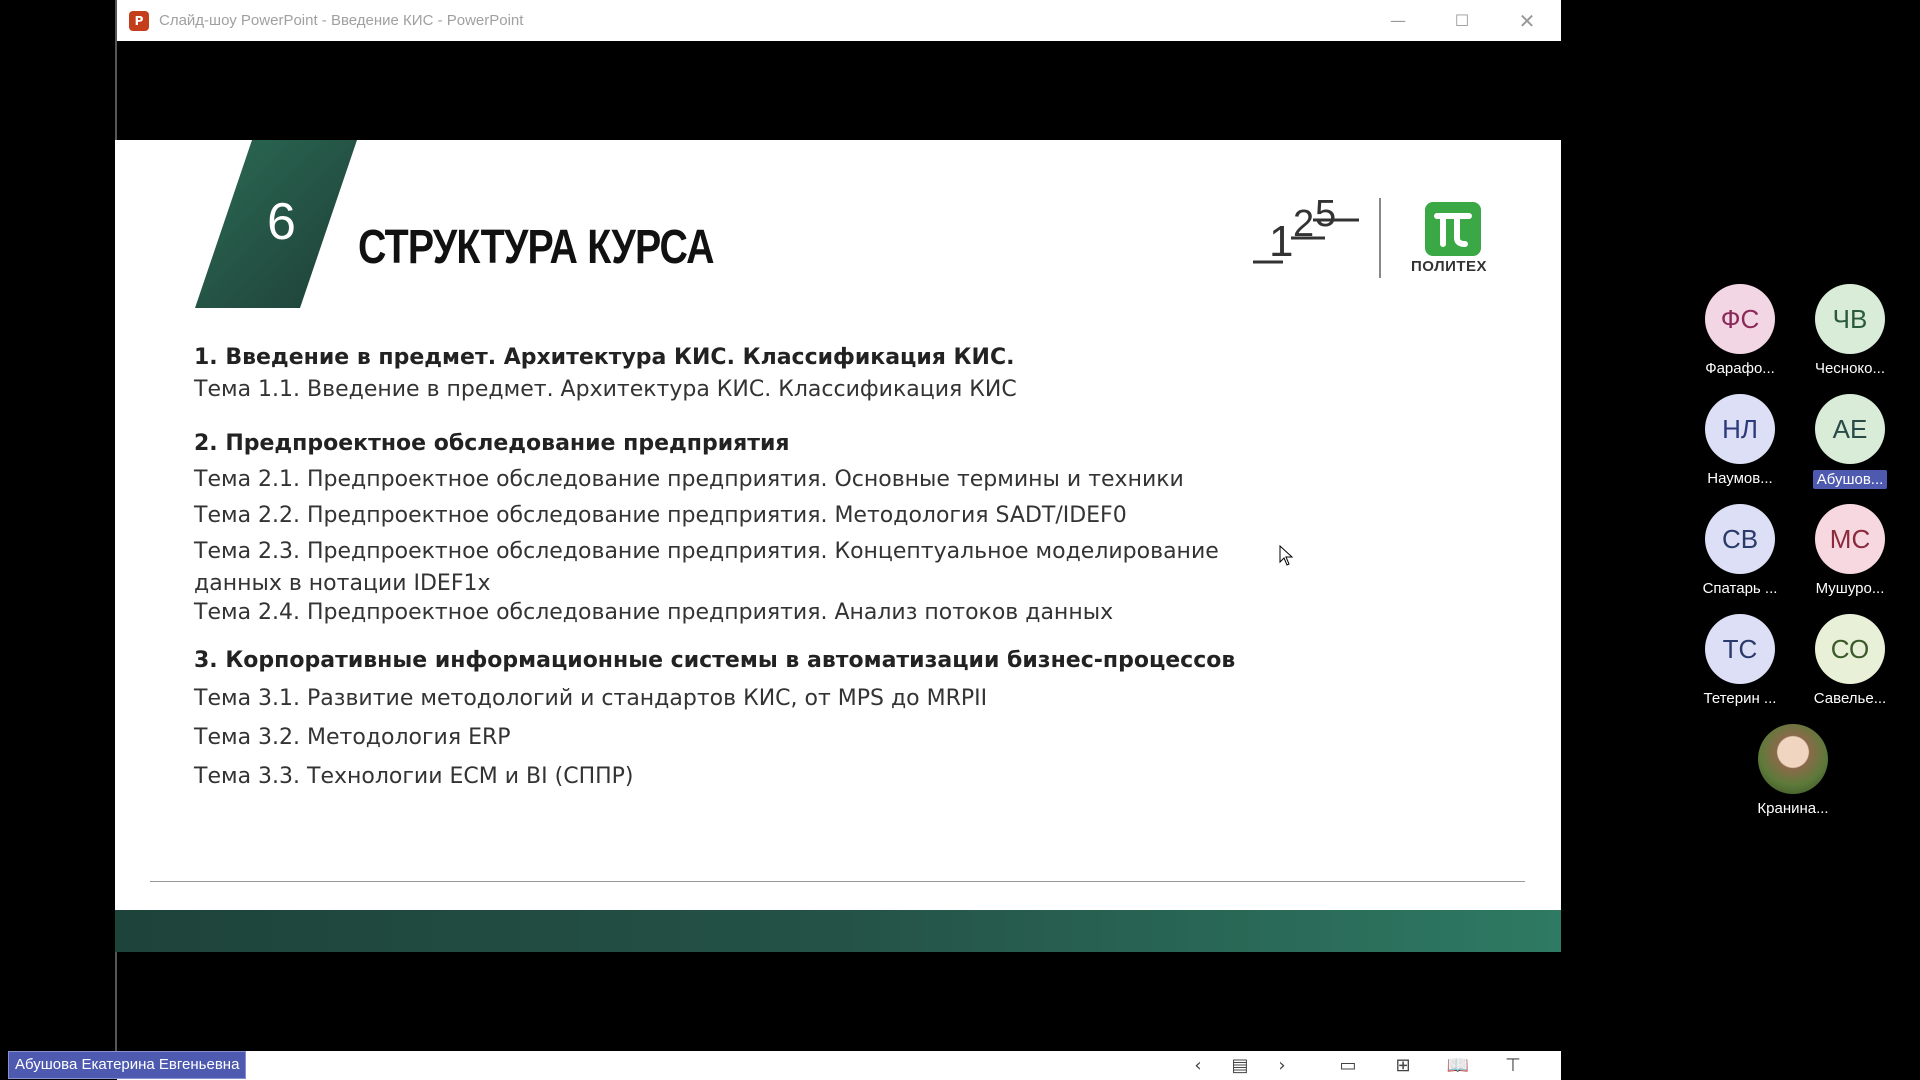  I want to click on normal-view-button: ▭, so click(1348, 1065).